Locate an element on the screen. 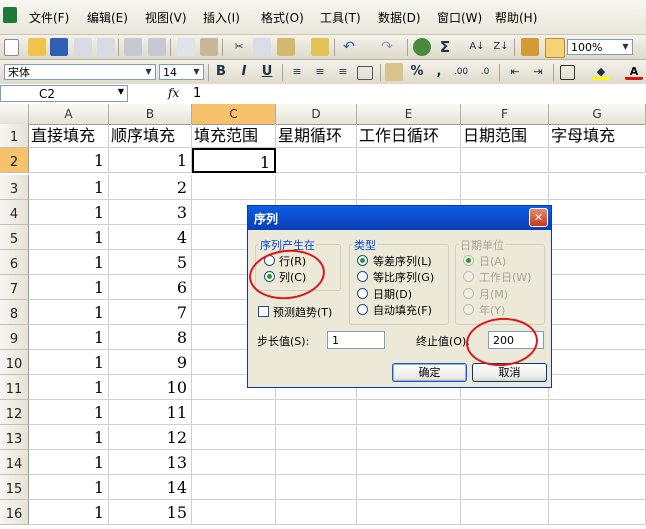 The width and height of the screenshot is (646, 529). save-icon is located at coordinates (59, 47).